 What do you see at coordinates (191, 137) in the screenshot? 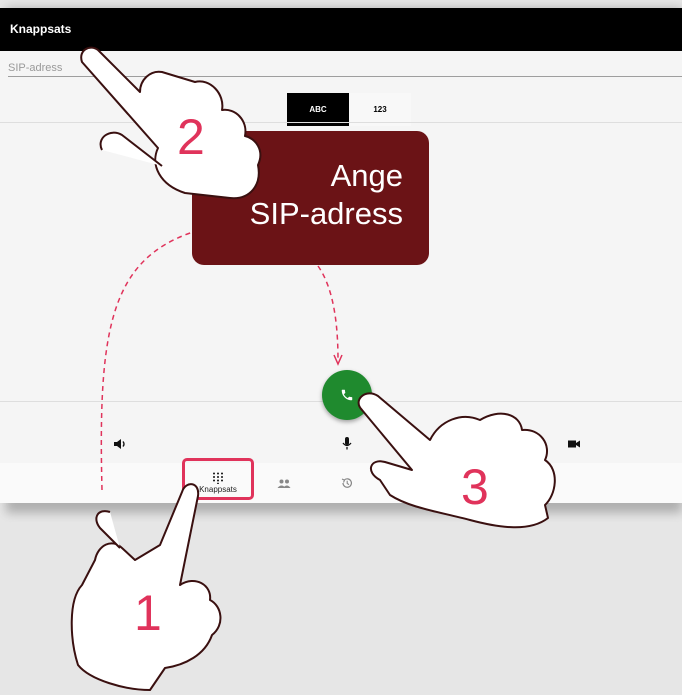
I see `step-number-2: 2` at bounding box center [191, 137].